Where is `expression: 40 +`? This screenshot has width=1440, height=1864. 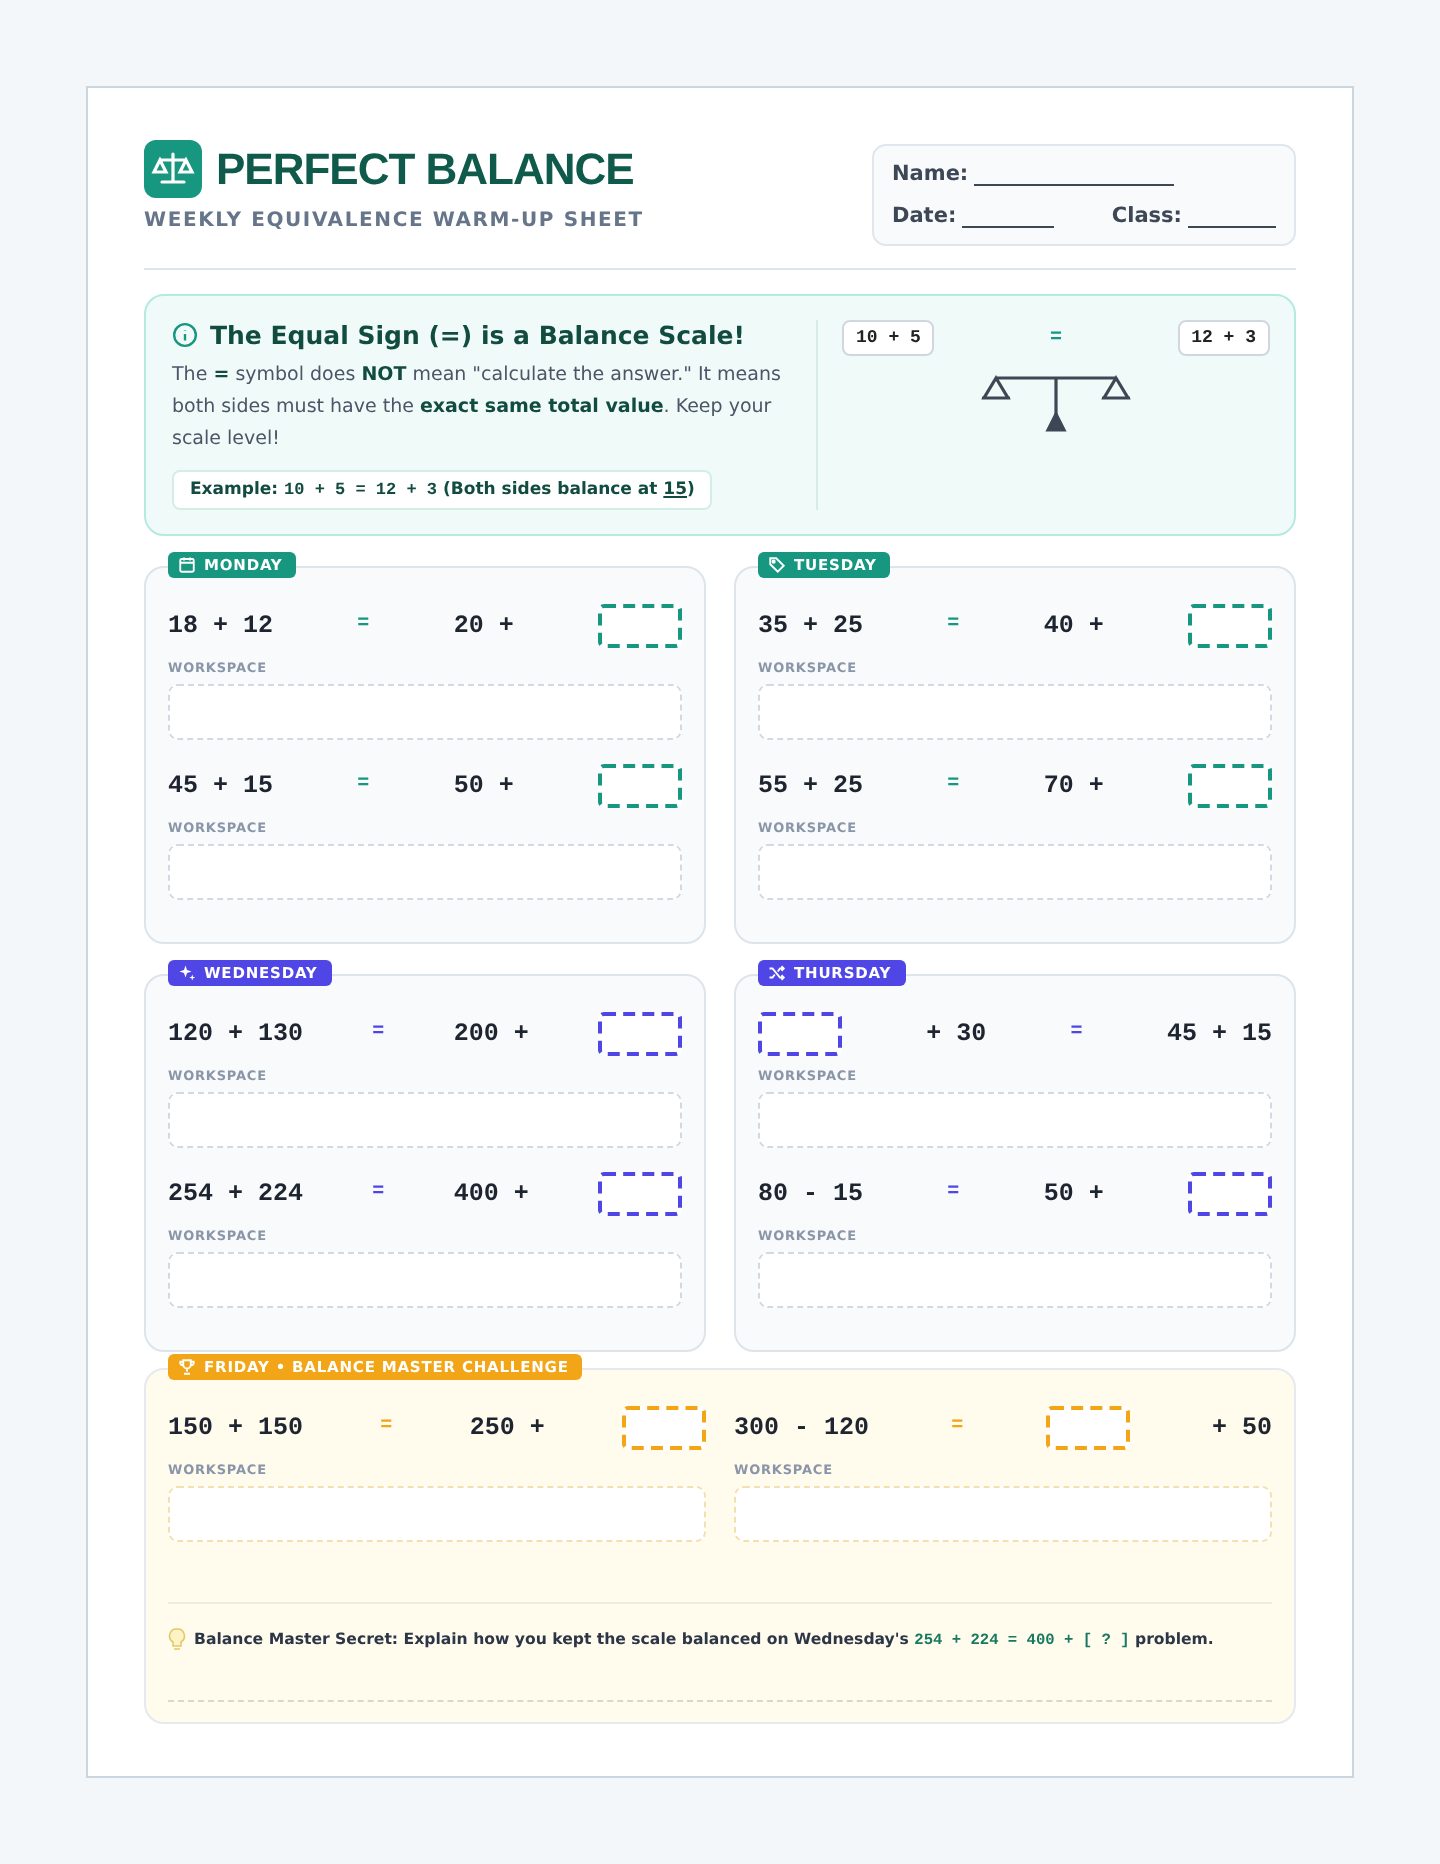
expression: 40 + is located at coordinates (1073, 625).